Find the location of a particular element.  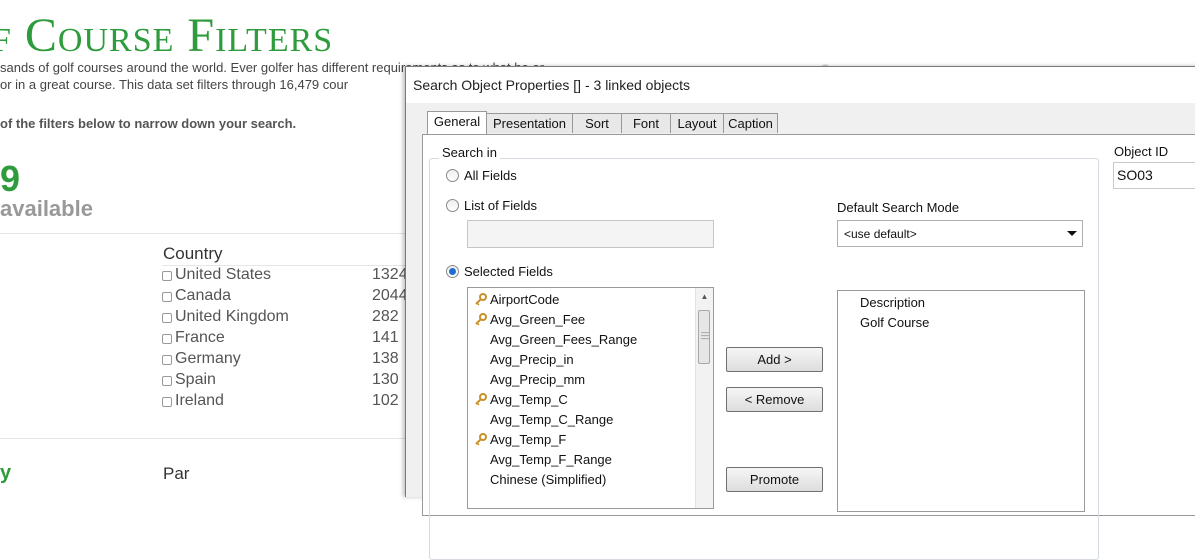

country-filter-item: Ireland 102 is located at coordinates (284, 402).